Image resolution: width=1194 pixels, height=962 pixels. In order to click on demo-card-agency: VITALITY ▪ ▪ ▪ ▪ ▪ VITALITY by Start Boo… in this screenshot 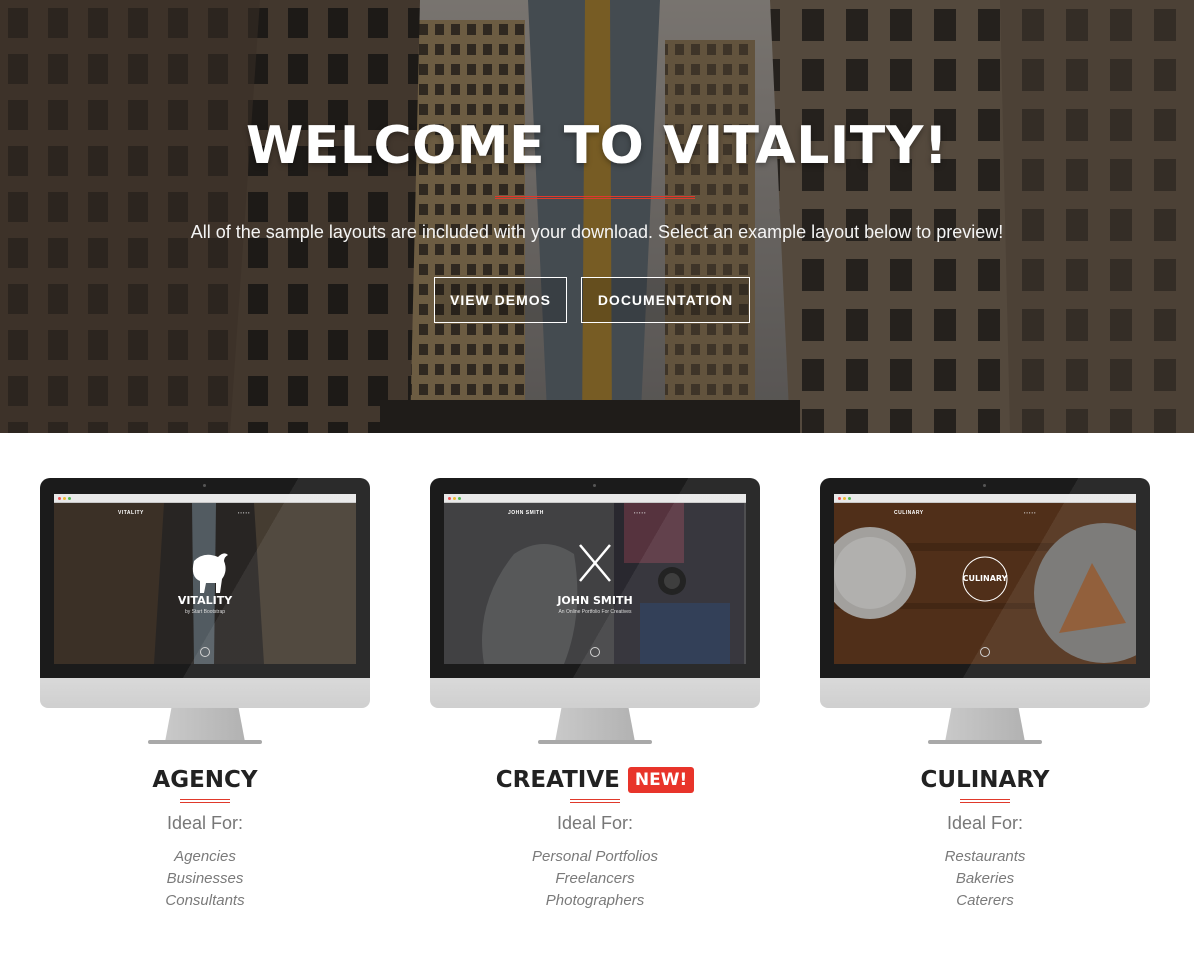, I will do `click(205, 695)`.